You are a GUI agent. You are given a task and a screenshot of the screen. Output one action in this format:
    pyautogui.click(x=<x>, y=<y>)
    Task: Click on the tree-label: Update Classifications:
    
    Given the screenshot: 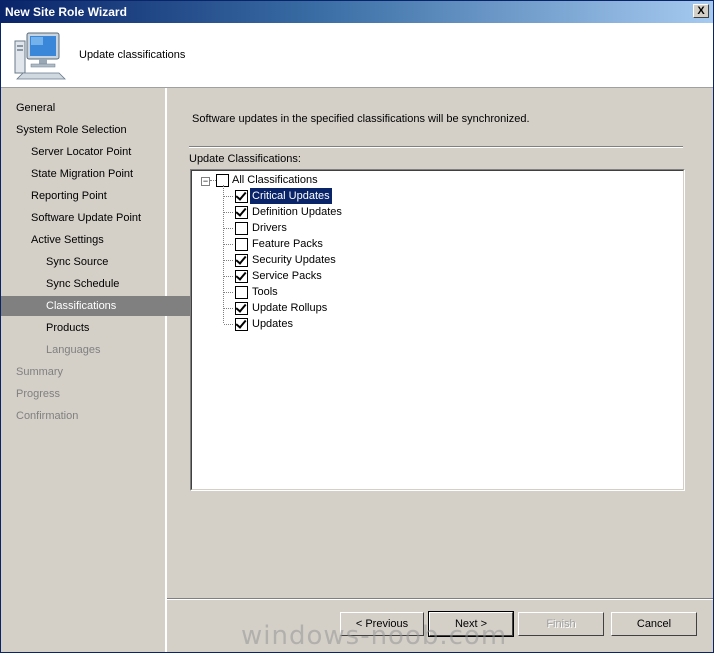 What is the action you would take?
    pyautogui.click(x=245, y=159)
    